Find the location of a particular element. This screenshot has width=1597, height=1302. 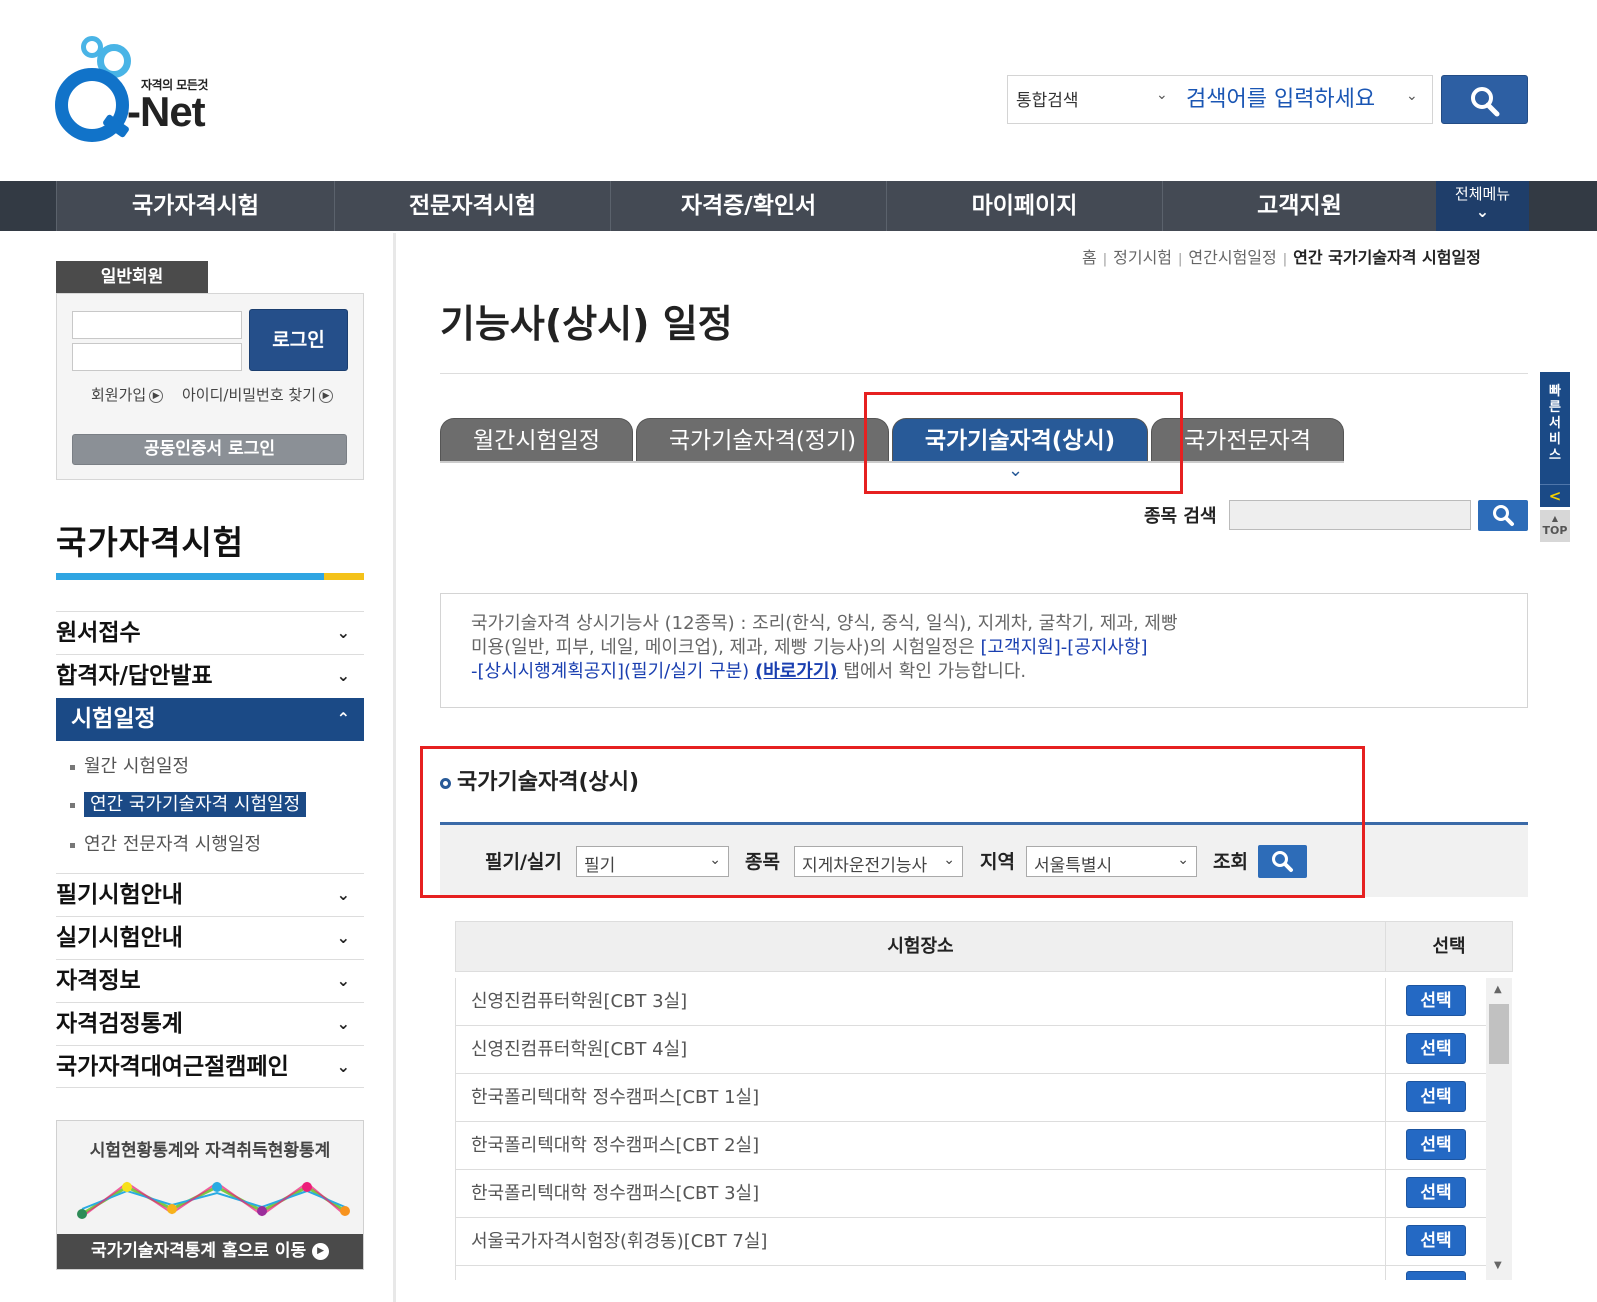

logo-name: -Net is located at coordinates (166, 111).